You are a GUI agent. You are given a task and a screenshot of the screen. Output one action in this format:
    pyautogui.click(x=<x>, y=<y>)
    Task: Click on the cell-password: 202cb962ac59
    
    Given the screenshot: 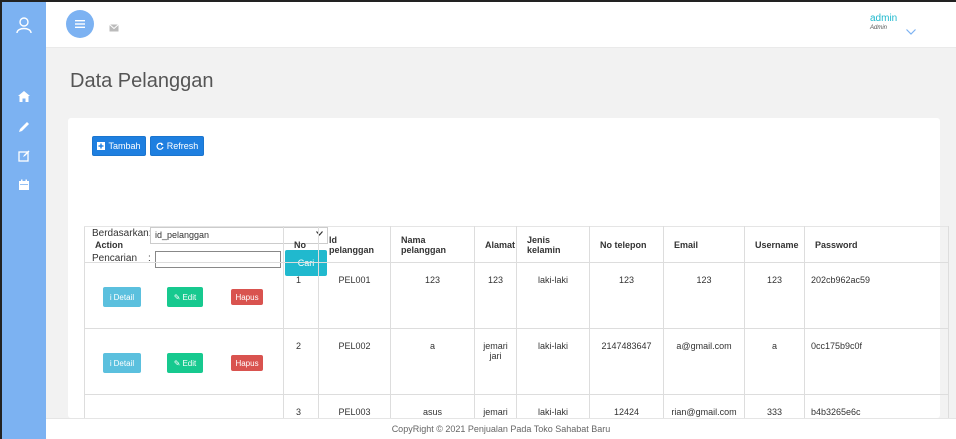 What is the action you would take?
    pyautogui.click(x=876, y=295)
    